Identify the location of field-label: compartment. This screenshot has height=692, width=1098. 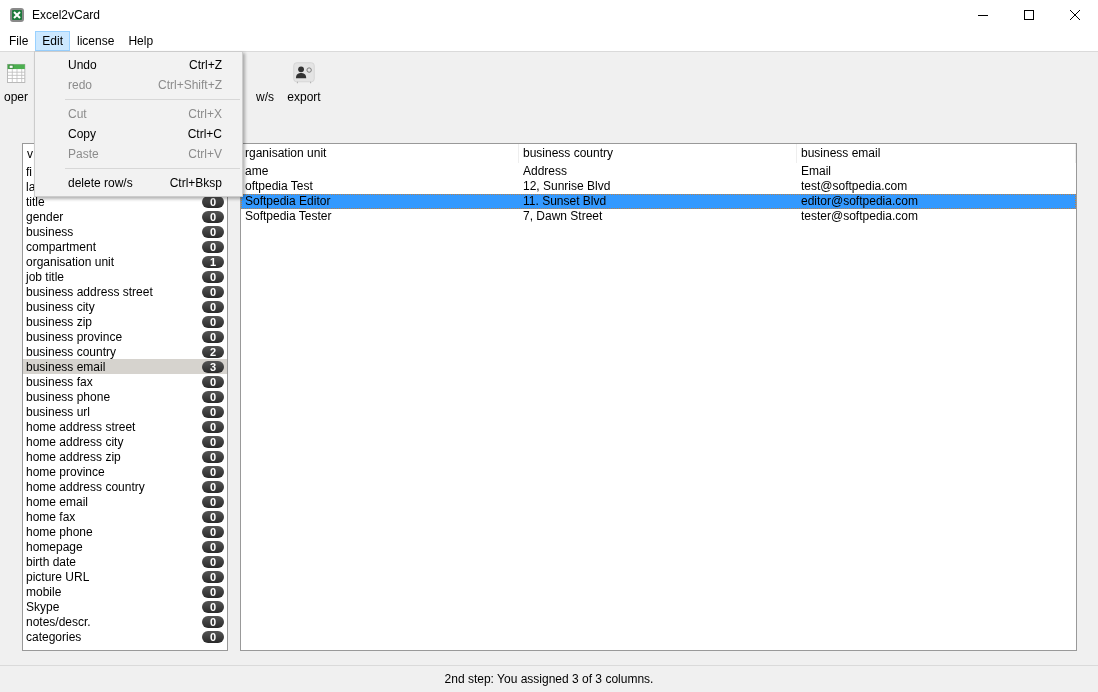
(61, 246).